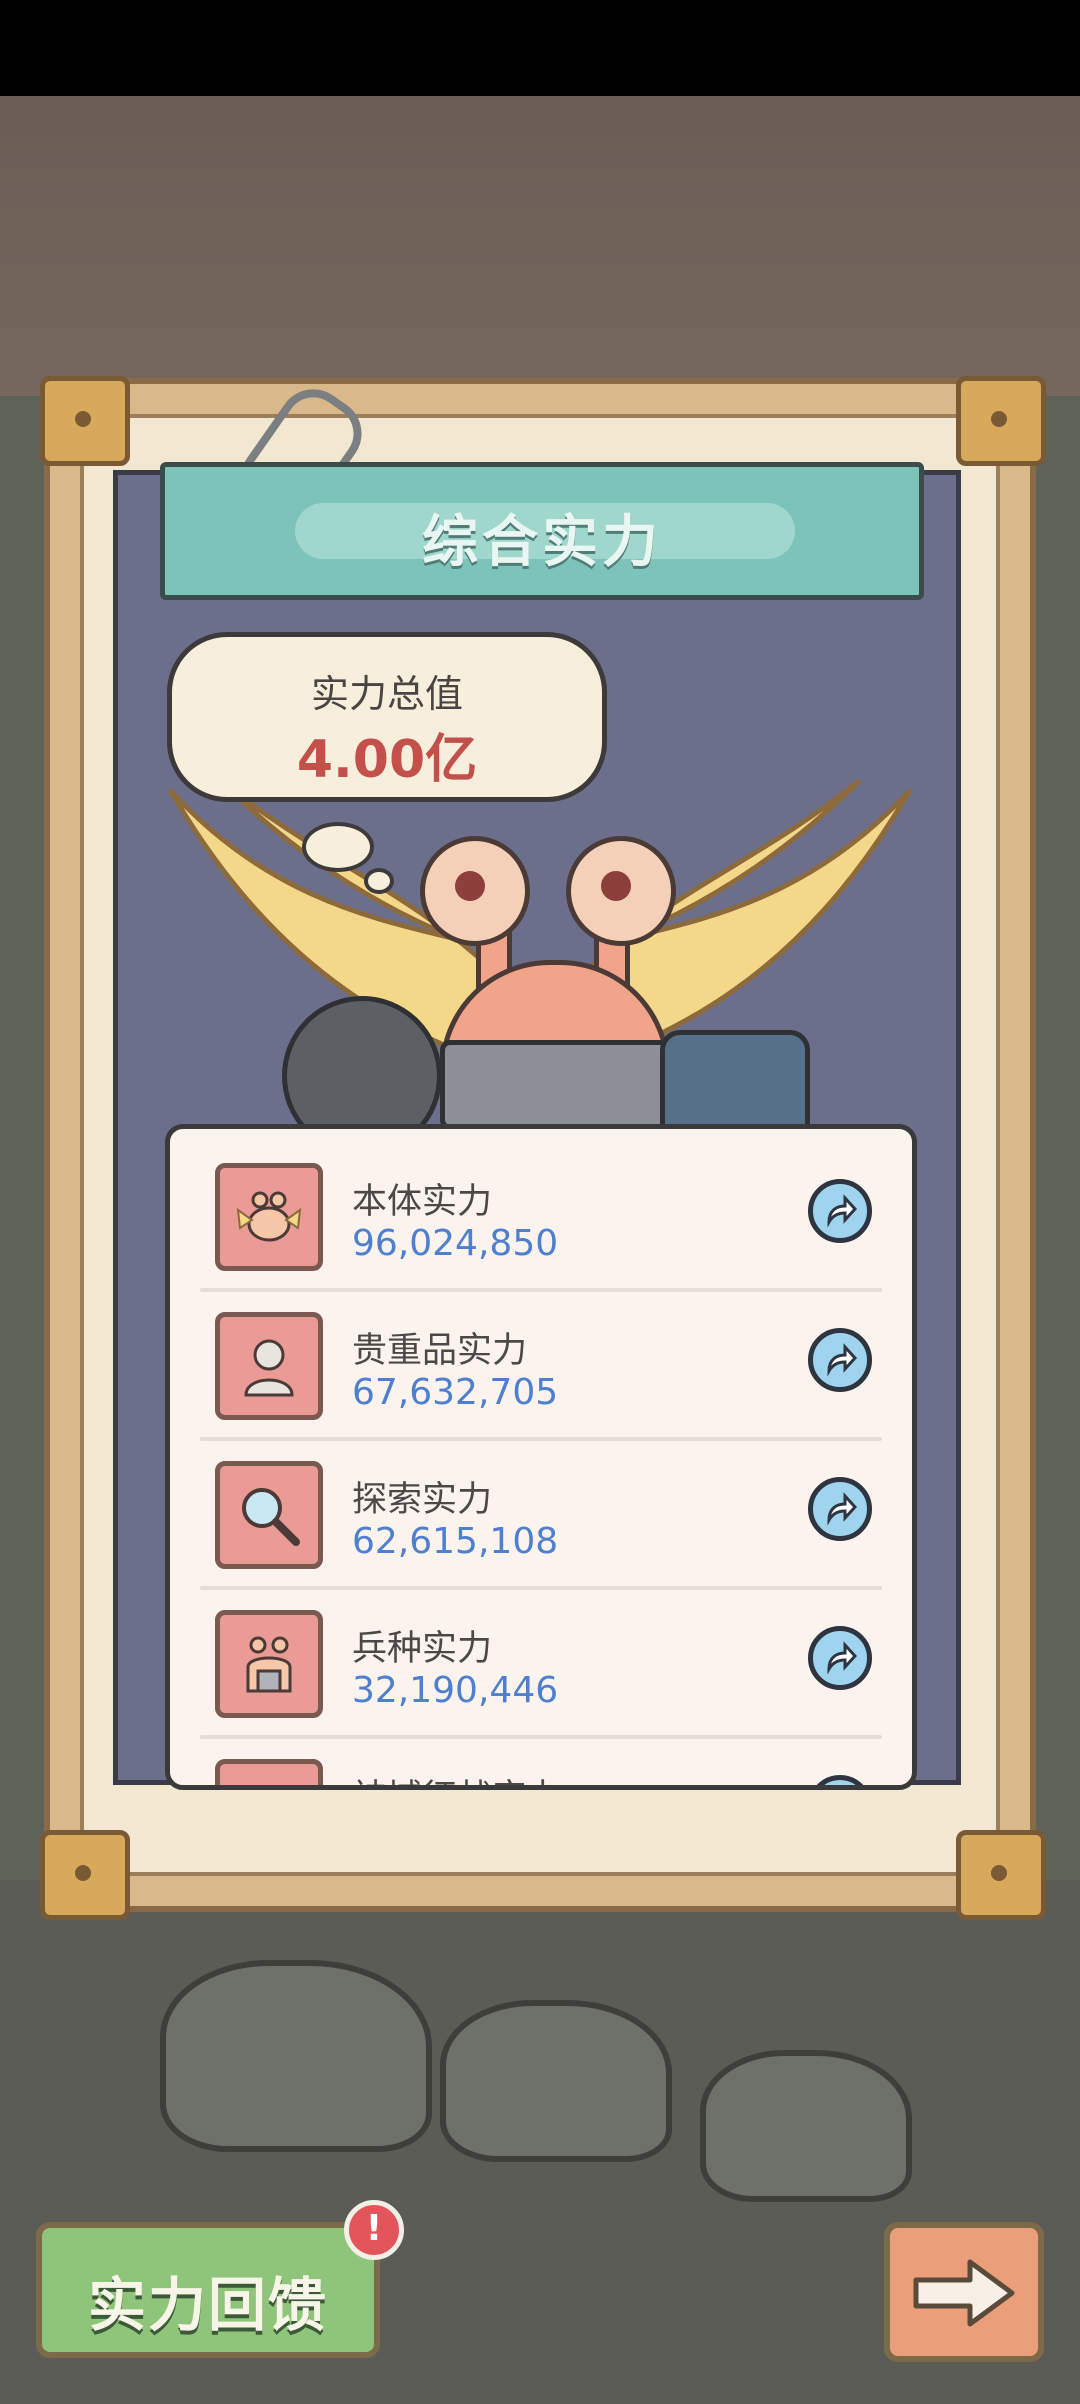 This screenshot has width=1080, height=2404. Describe the element at coordinates (475, 891) in the screenshot. I see `left-eye-icon` at that location.